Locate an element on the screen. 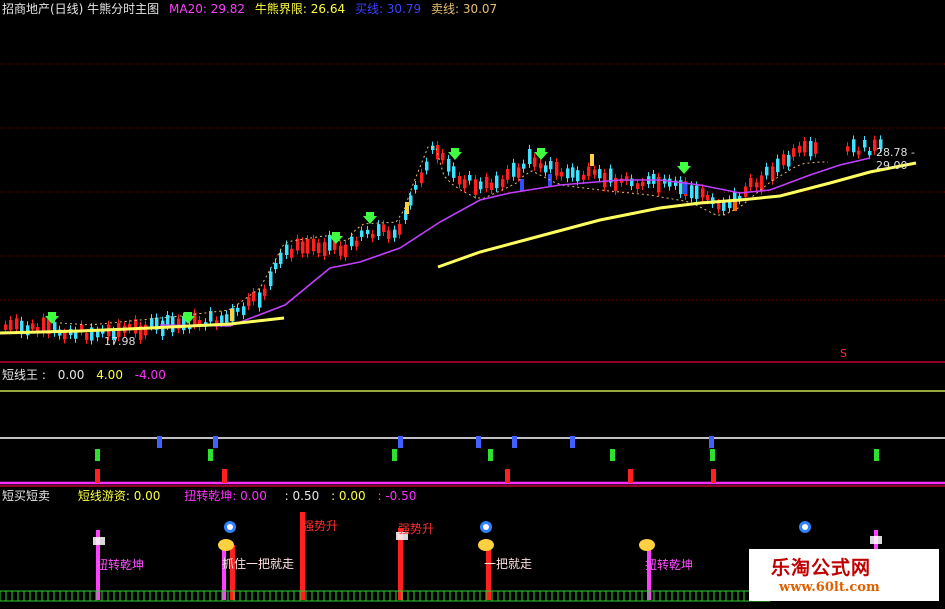  pane3-red-bar is located at coordinates (488, 572).